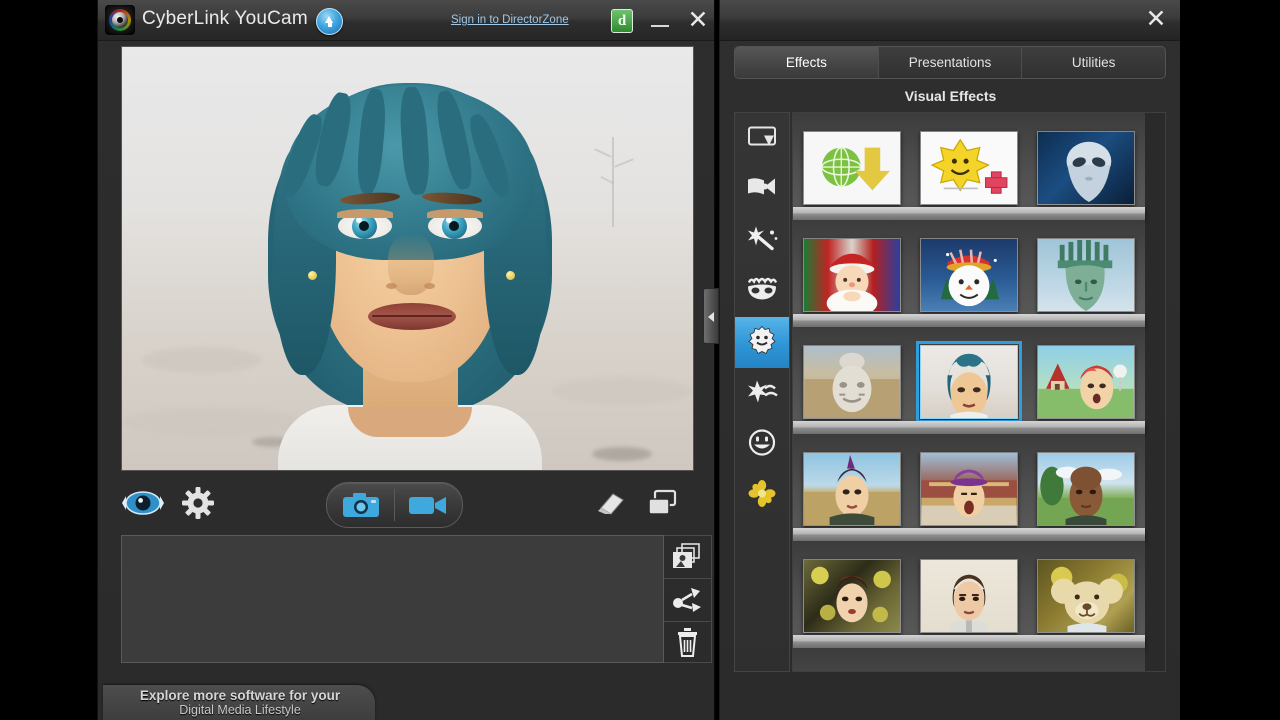  Describe the element at coordinates (687, 557) in the screenshot. I see `capture-gallery-icon` at that location.